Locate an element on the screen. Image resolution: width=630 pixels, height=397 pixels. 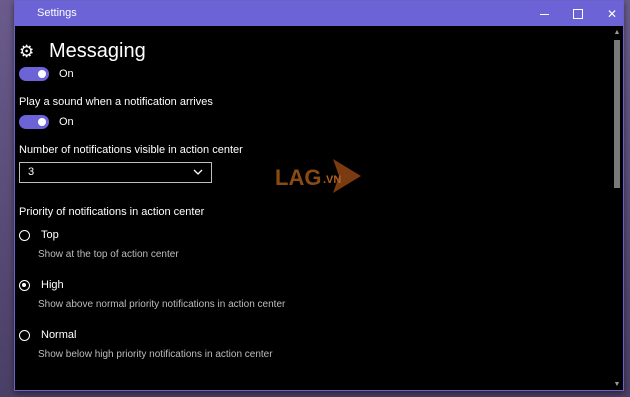
sound-toggle-row: On is located at coordinates (46, 122).